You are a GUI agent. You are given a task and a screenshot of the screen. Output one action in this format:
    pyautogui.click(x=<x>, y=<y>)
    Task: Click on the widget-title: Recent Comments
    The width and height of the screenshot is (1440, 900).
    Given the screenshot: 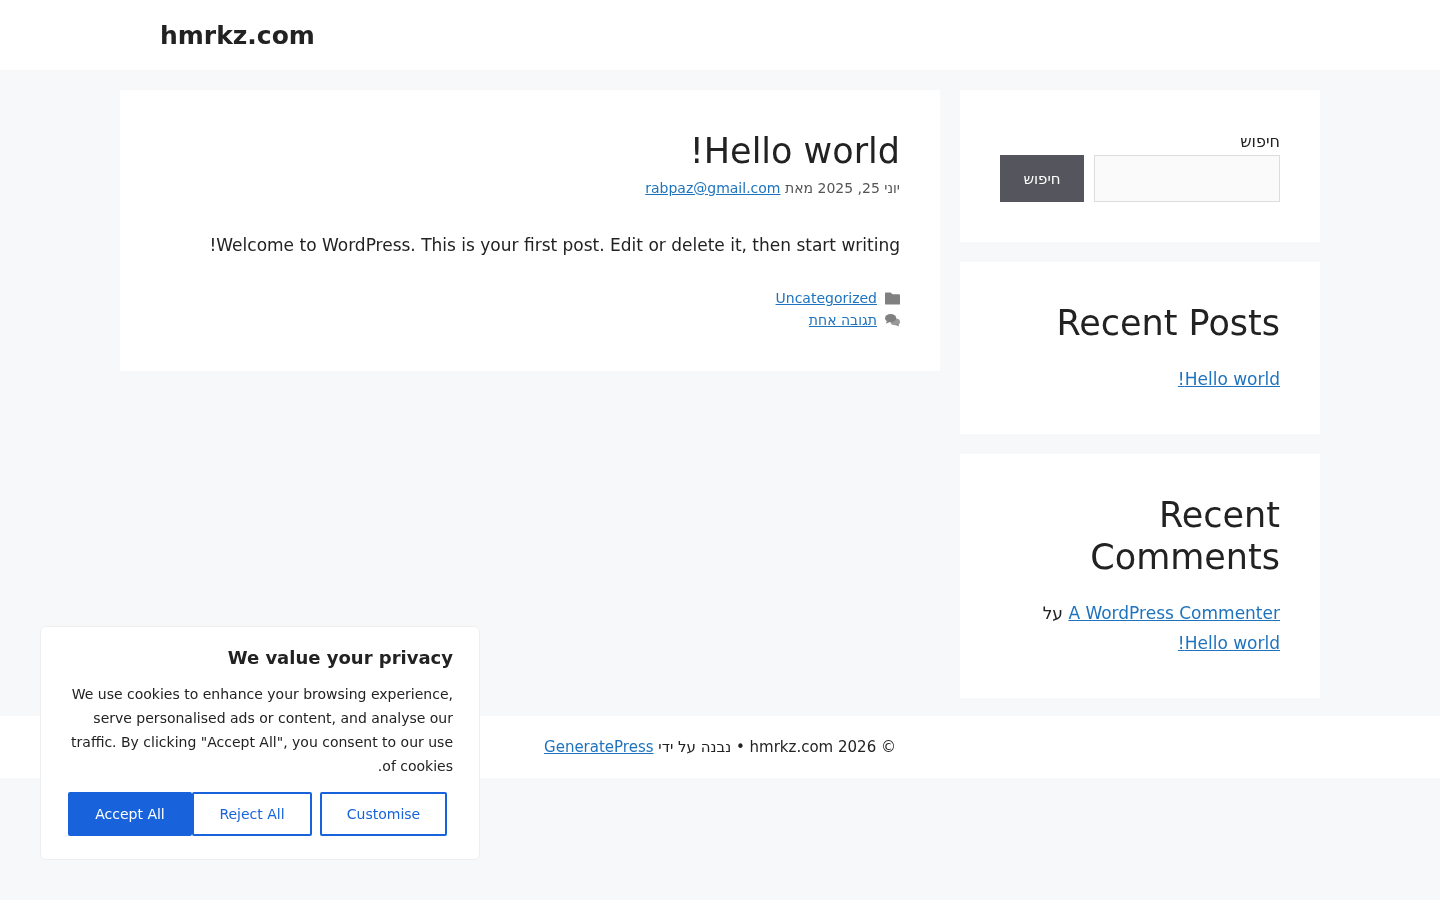 What is the action you would take?
    pyautogui.click(x=1184, y=536)
    